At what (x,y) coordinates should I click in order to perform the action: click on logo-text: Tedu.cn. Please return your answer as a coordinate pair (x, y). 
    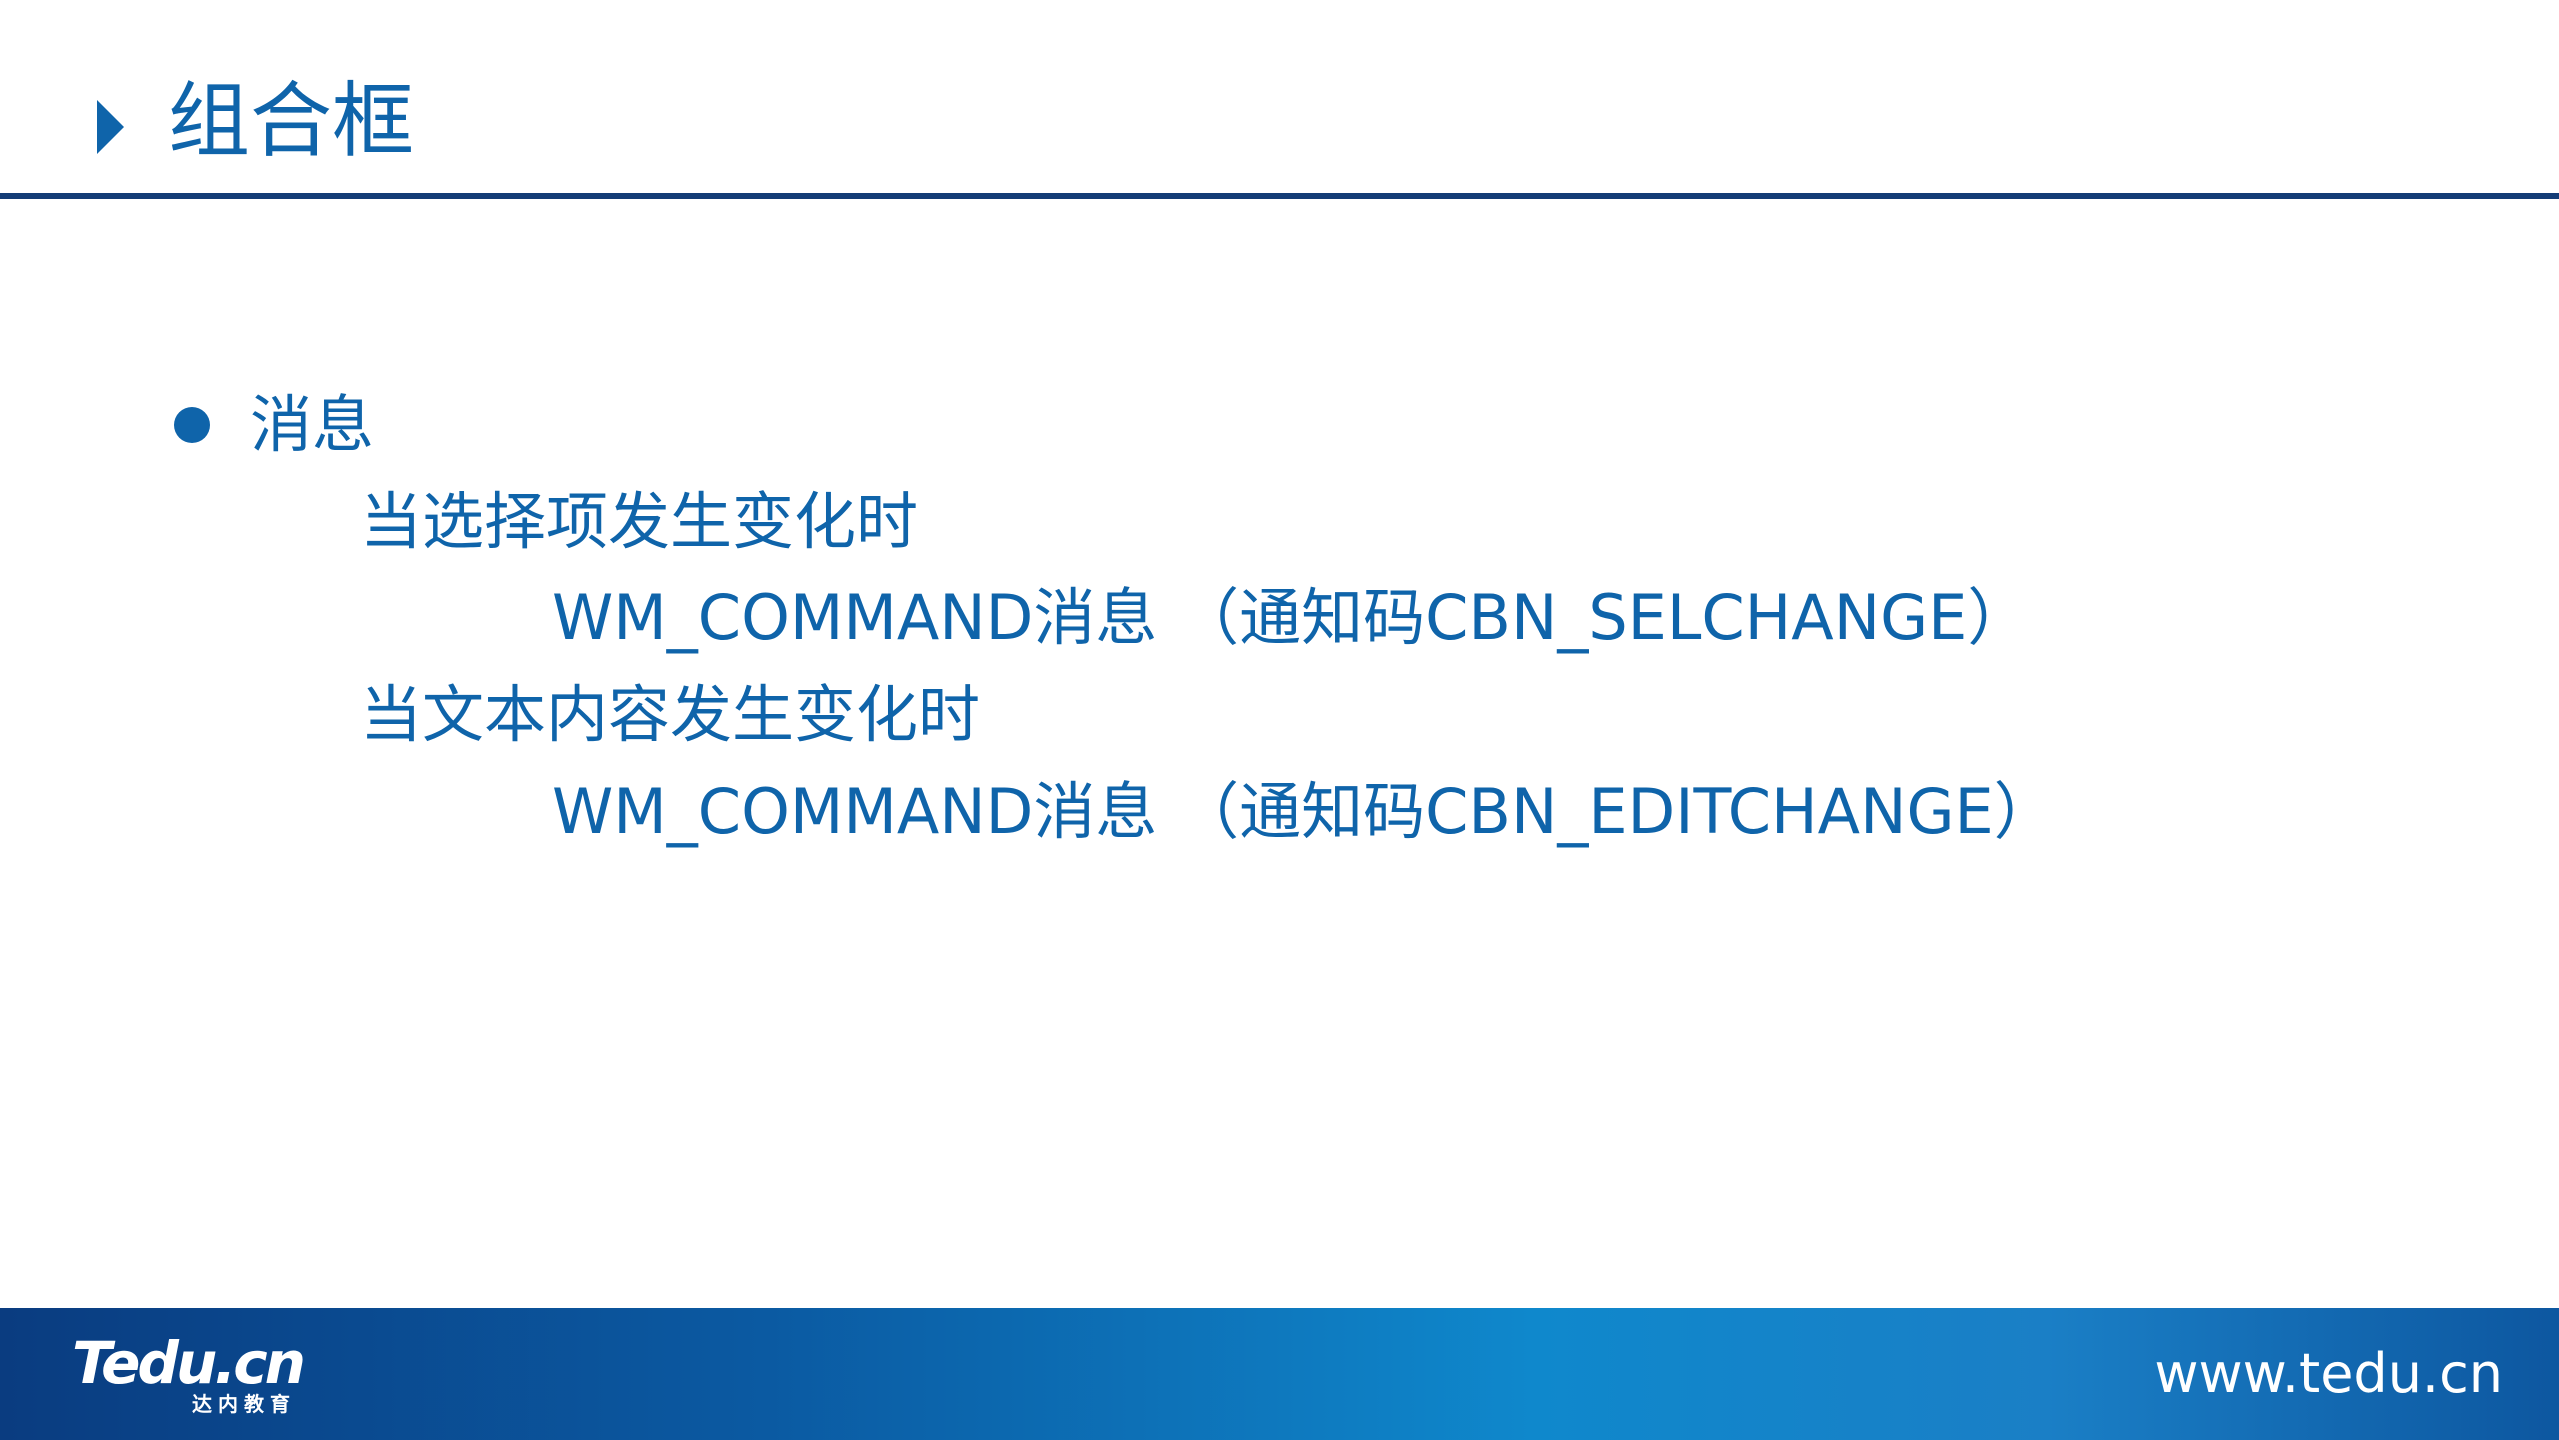
    Looking at the image, I should click on (189, 1363).